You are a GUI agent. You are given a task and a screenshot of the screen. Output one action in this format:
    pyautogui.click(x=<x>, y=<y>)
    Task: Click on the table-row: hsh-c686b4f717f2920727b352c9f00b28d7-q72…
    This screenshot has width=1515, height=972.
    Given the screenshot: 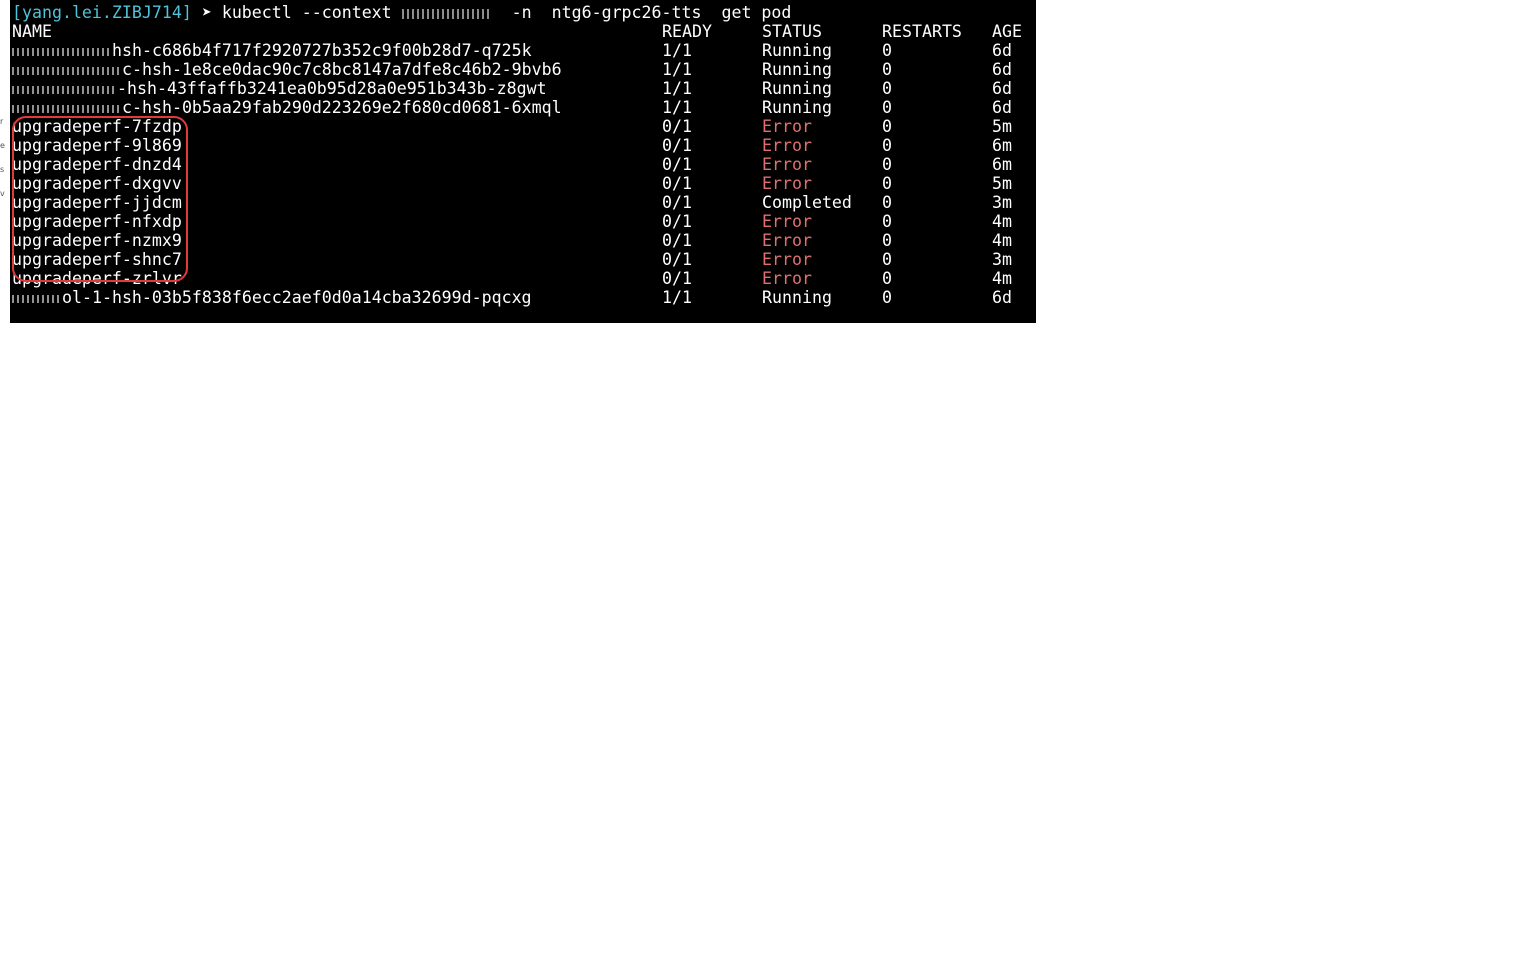 What is the action you would take?
    pyautogui.click(x=523, y=50)
    